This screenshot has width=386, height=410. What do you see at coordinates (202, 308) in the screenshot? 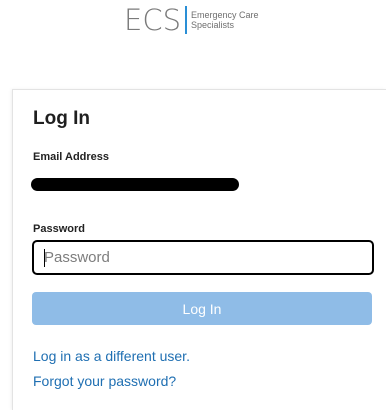
I see `login-button: Log In` at bounding box center [202, 308].